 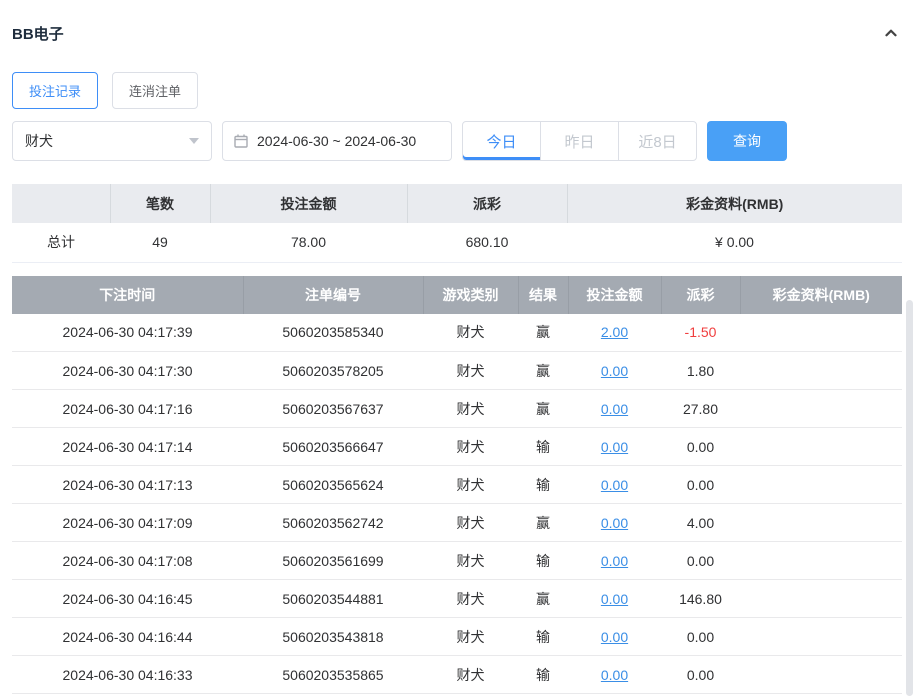 I want to click on cell-payout: 146.80, so click(x=700, y=598).